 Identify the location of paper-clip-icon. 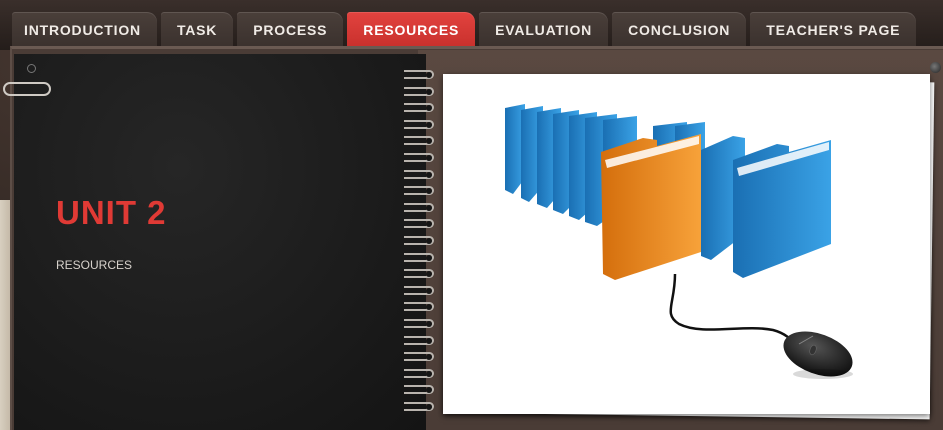
(27, 89).